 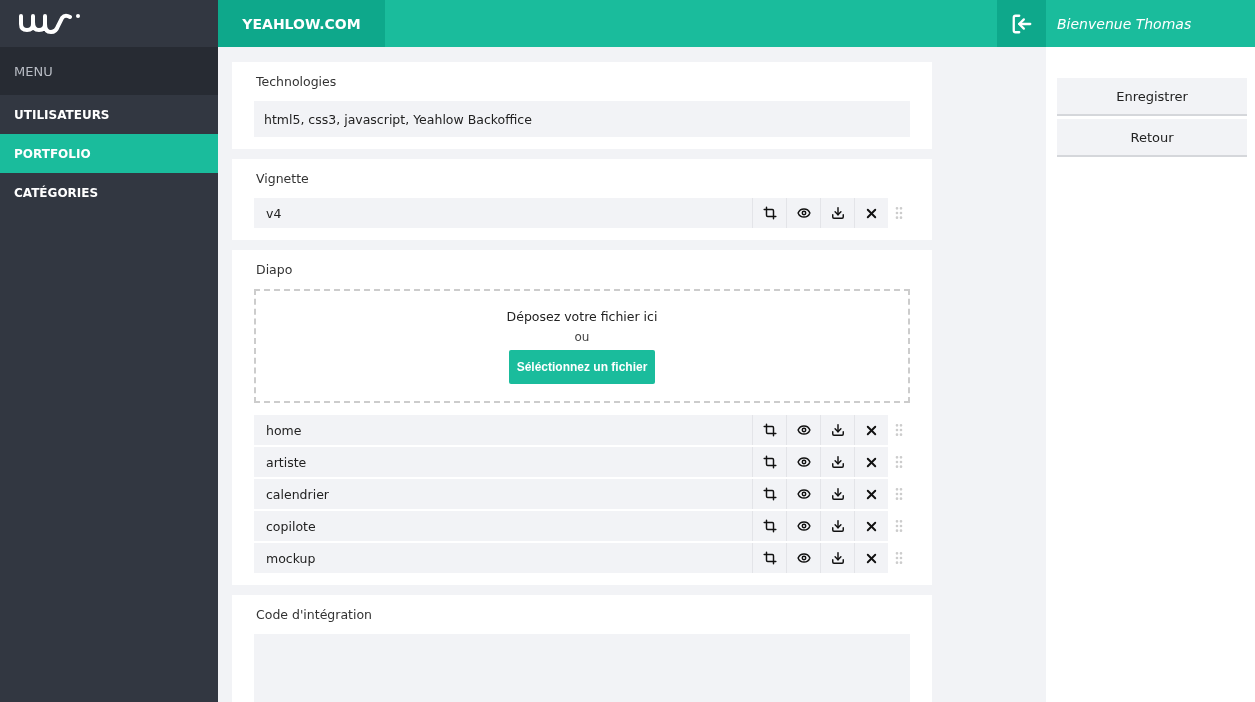 I want to click on menu-title: MENU, so click(x=109, y=71).